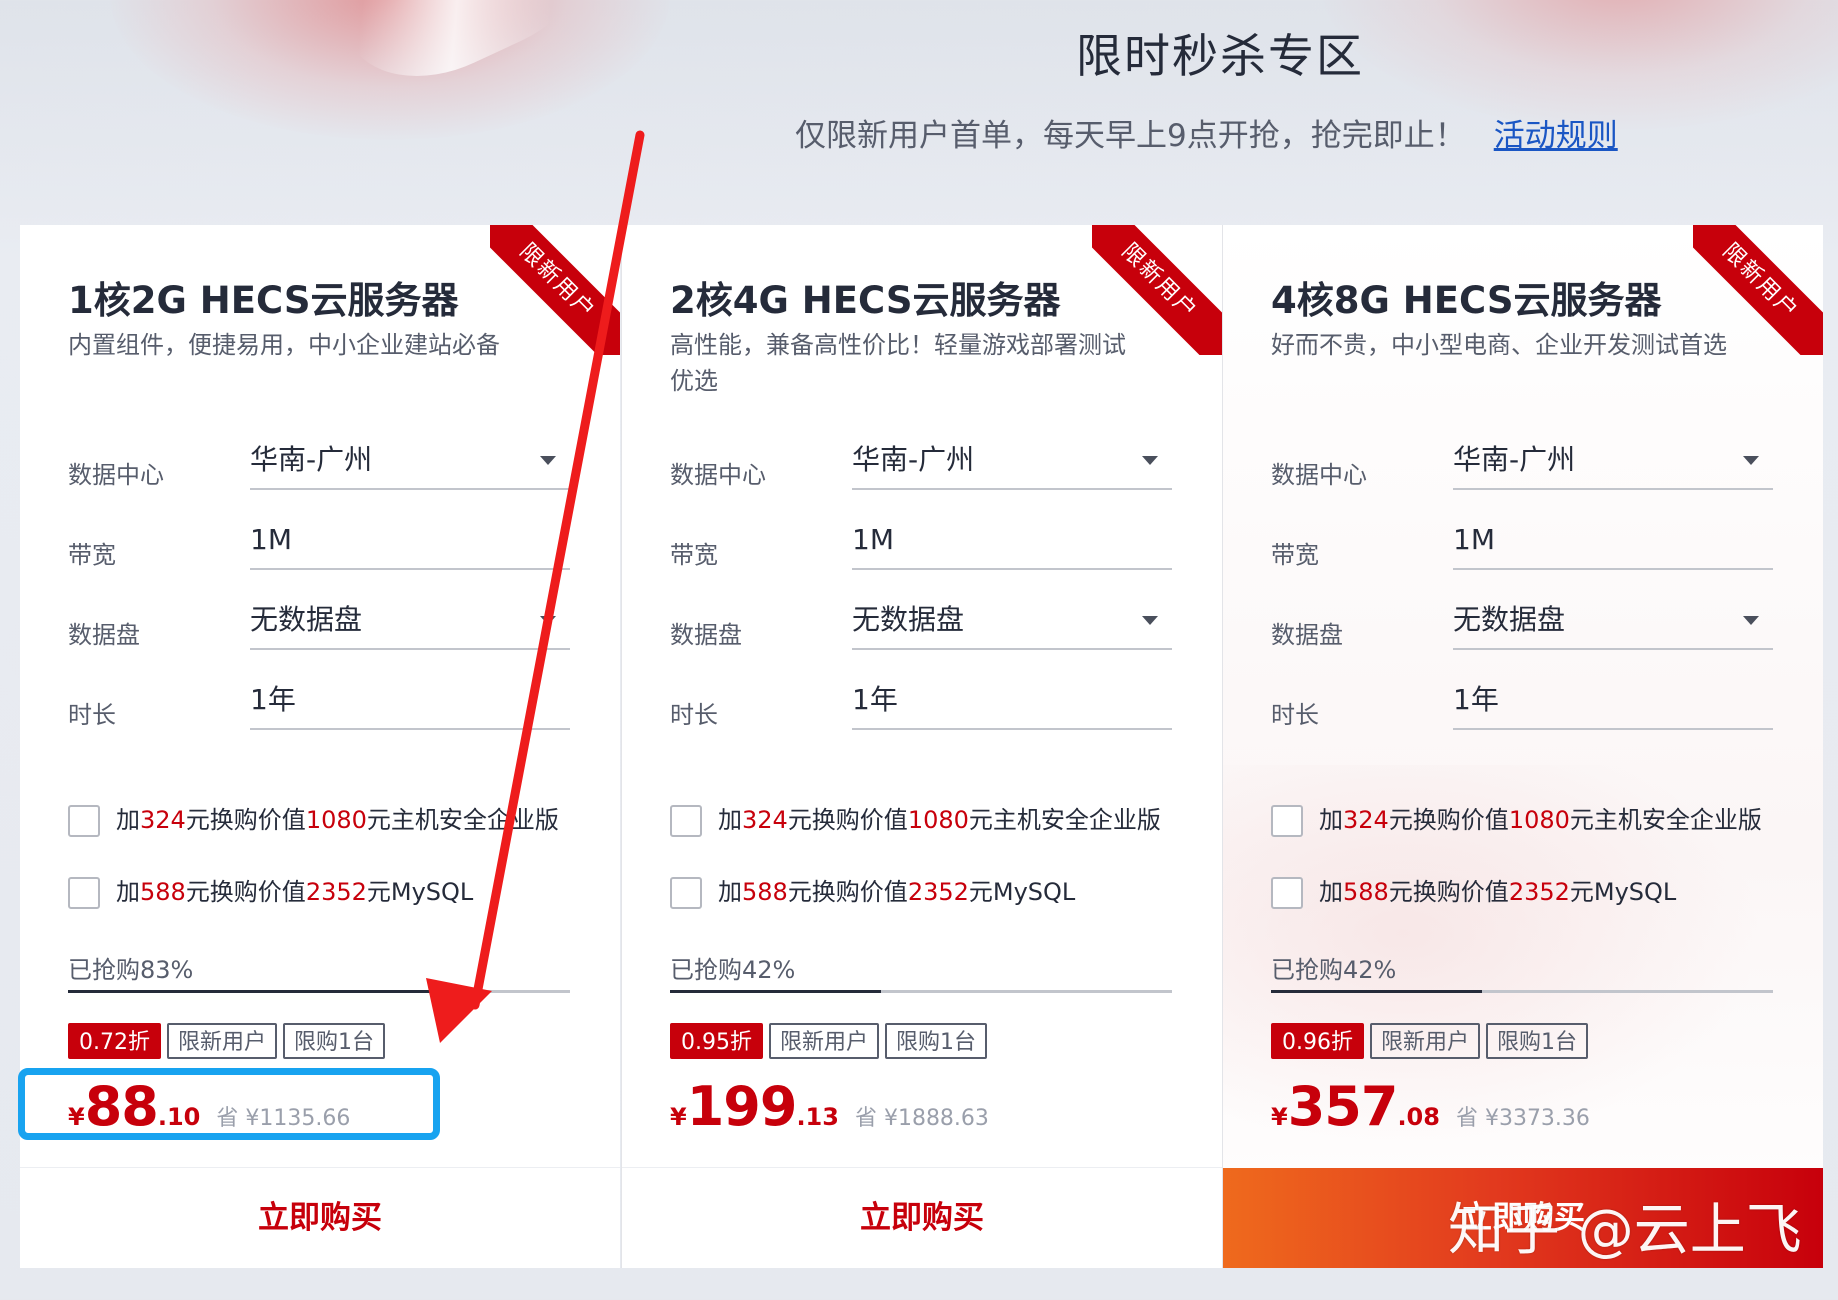 The height and width of the screenshot is (1300, 1838). What do you see at coordinates (1279, 1117) in the screenshot?
I see `currency-symbol: ¥` at bounding box center [1279, 1117].